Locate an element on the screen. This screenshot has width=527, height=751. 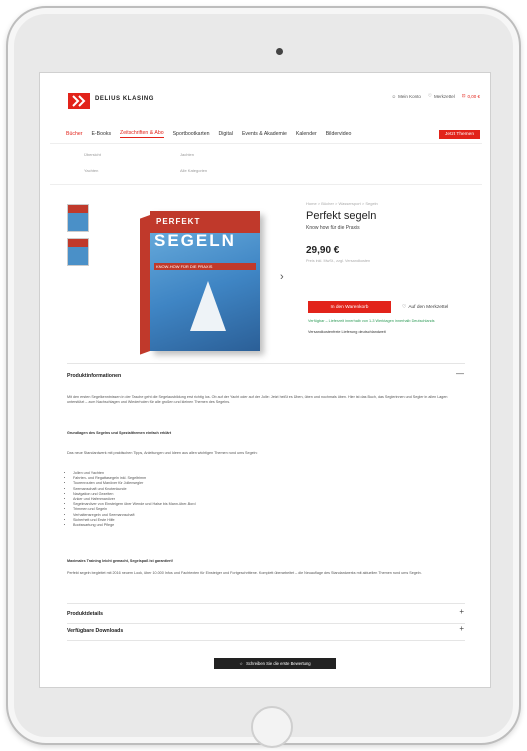
book-cover: PERFEKT SEGELN KNOW-HOW FÜR DIE PRAXIS is located at coordinates (200, 283).